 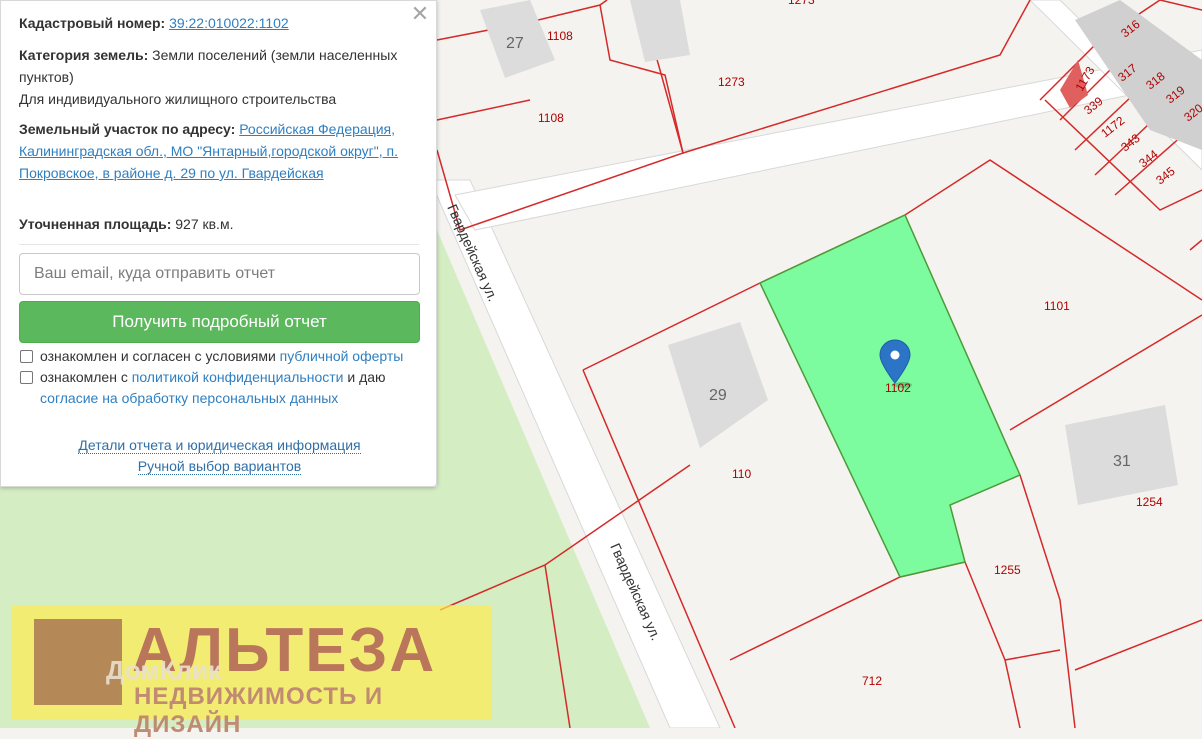 What do you see at coordinates (204, 224) in the screenshot?
I see `area-value: 927 кв.м.` at bounding box center [204, 224].